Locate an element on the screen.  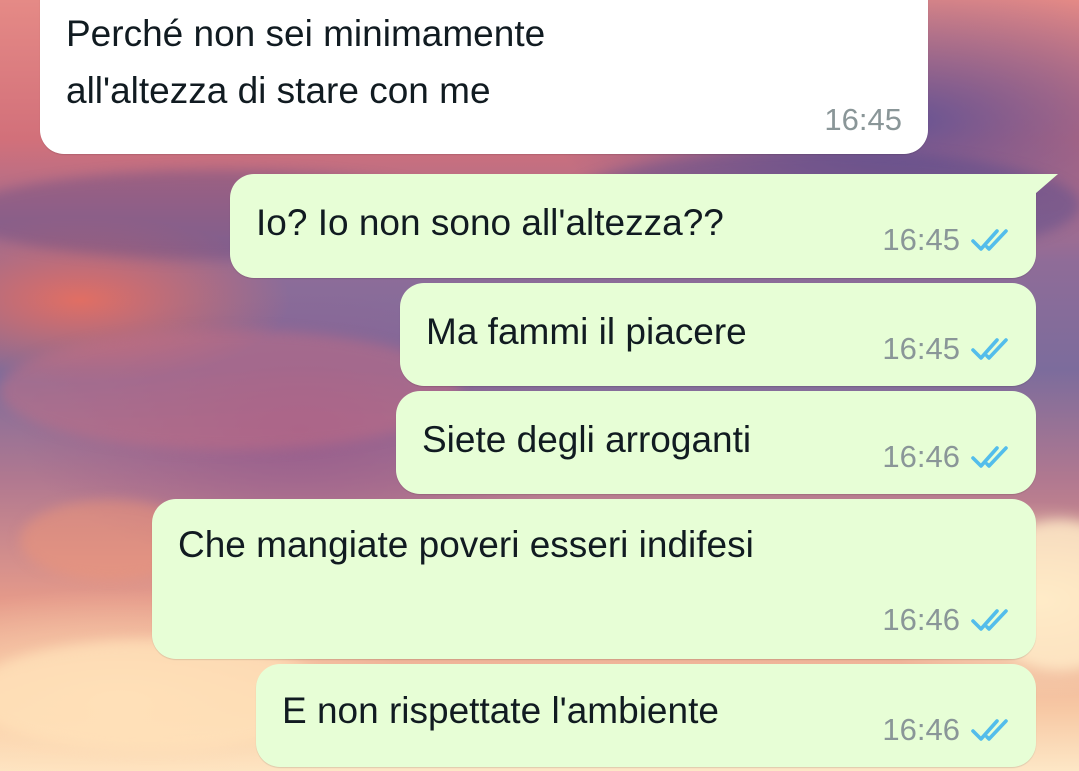
message-text: Che mangiate poveri esseri indifesi is located at coordinates (466, 544).